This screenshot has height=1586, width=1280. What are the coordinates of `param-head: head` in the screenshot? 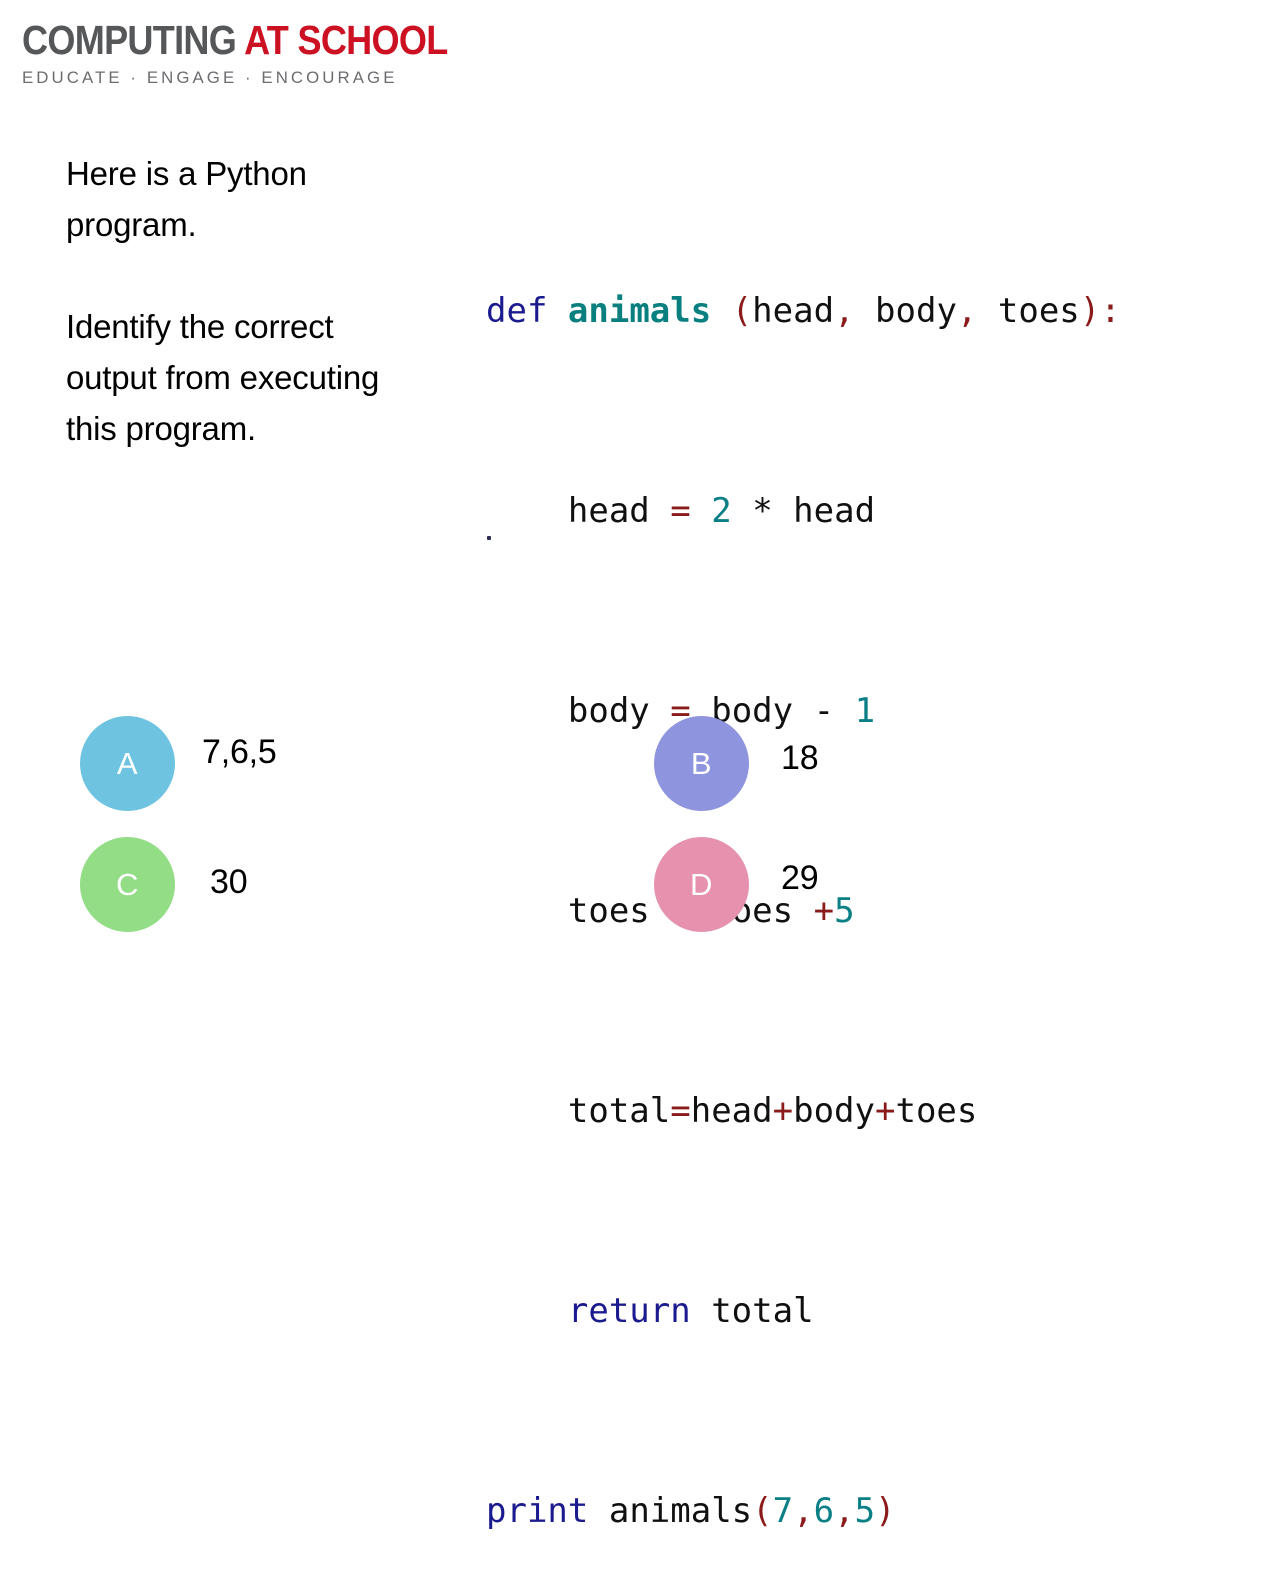 It's located at (793, 311).